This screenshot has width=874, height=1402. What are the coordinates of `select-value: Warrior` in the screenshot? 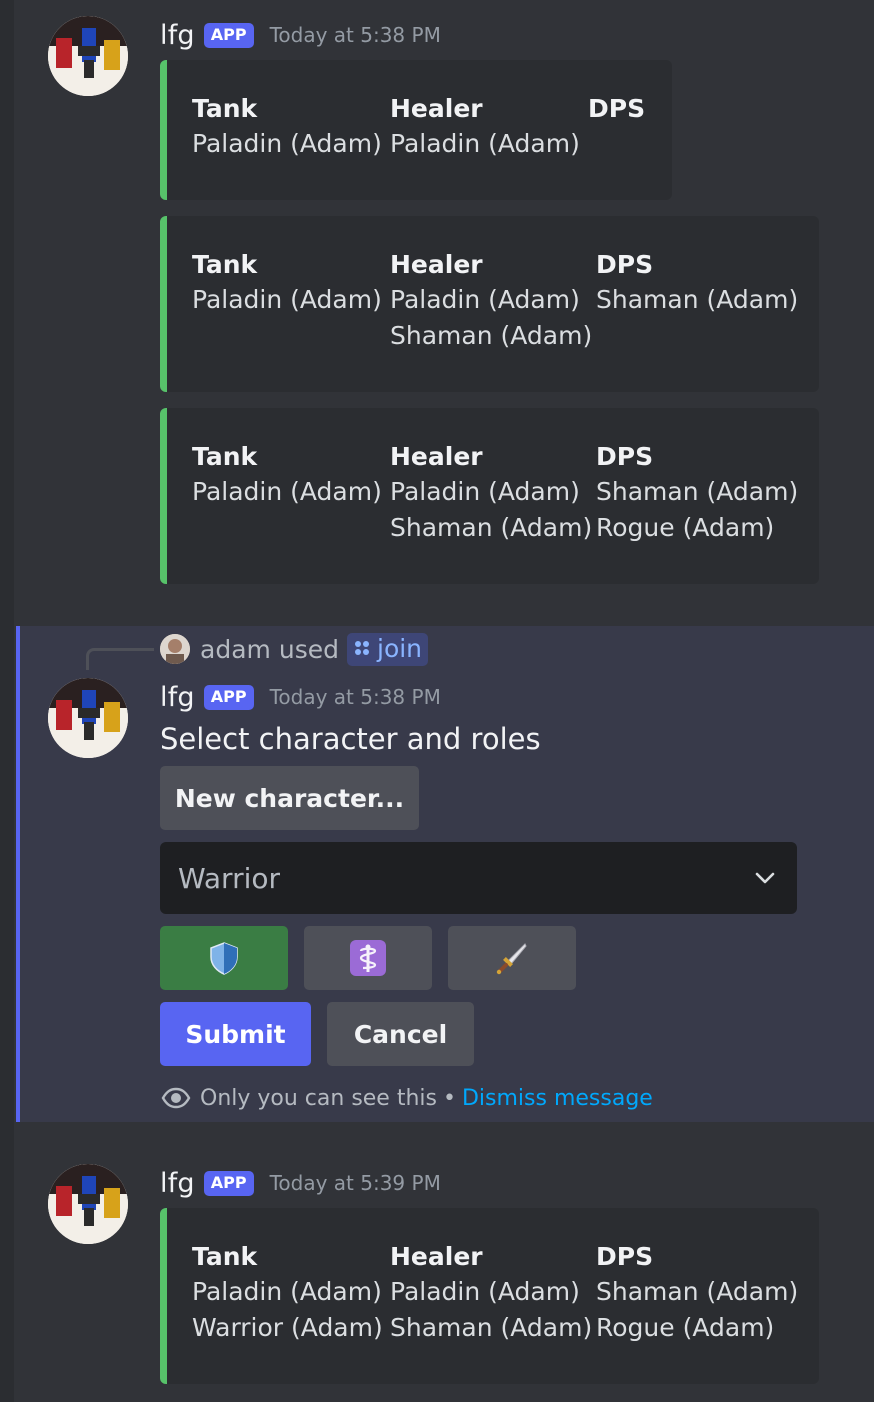 It's located at (229, 878).